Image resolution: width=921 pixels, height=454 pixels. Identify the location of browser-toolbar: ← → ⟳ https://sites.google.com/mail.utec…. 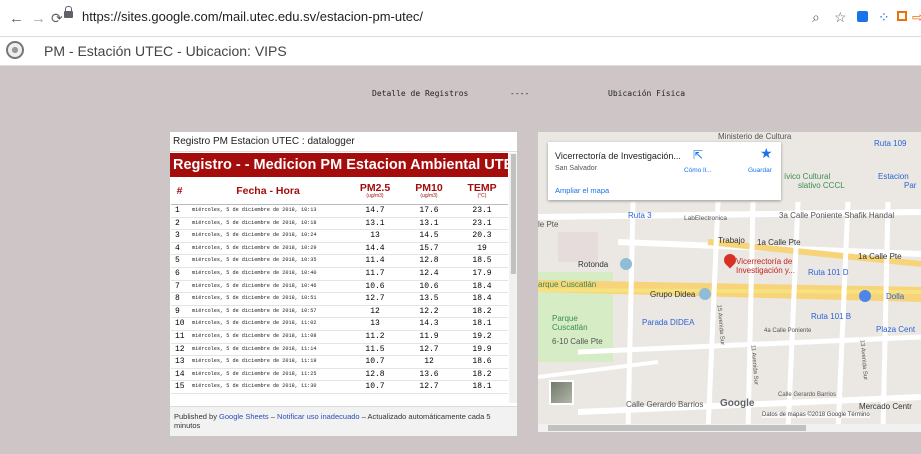
(460, 18).